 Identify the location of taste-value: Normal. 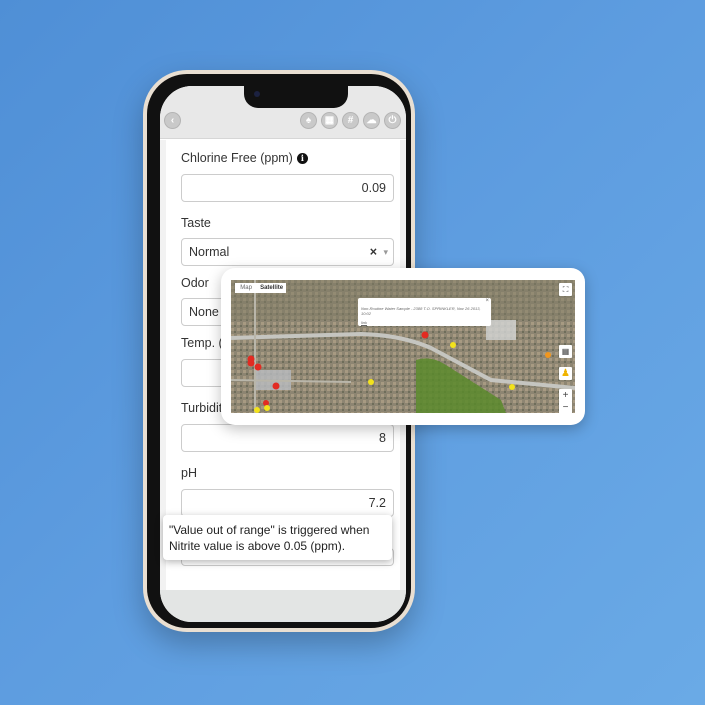
(209, 252).